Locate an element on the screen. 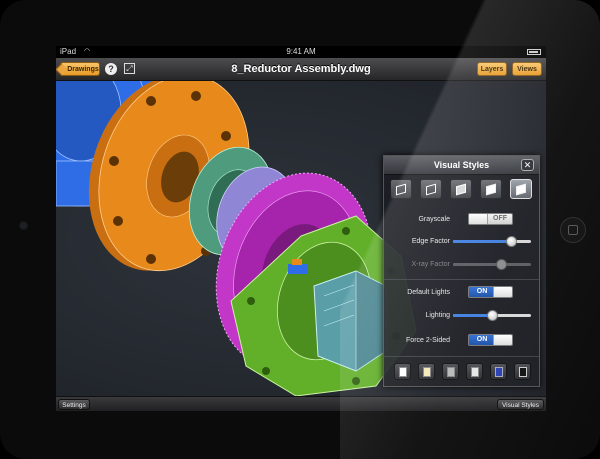  visual-style-selector is located at coordinates (461, 190).